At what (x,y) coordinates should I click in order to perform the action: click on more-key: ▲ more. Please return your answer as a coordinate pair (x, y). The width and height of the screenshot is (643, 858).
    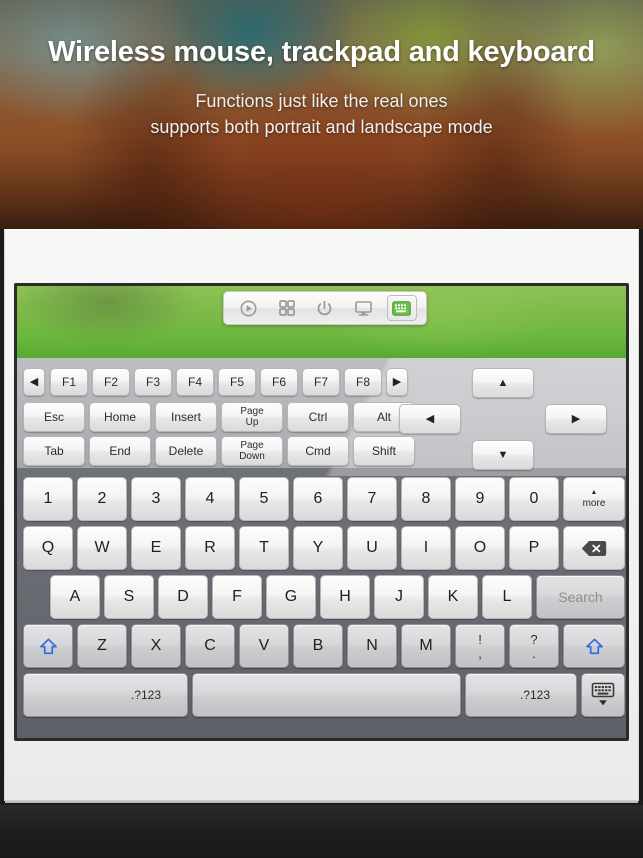
    Looking at the image, I should click on (594, 499).